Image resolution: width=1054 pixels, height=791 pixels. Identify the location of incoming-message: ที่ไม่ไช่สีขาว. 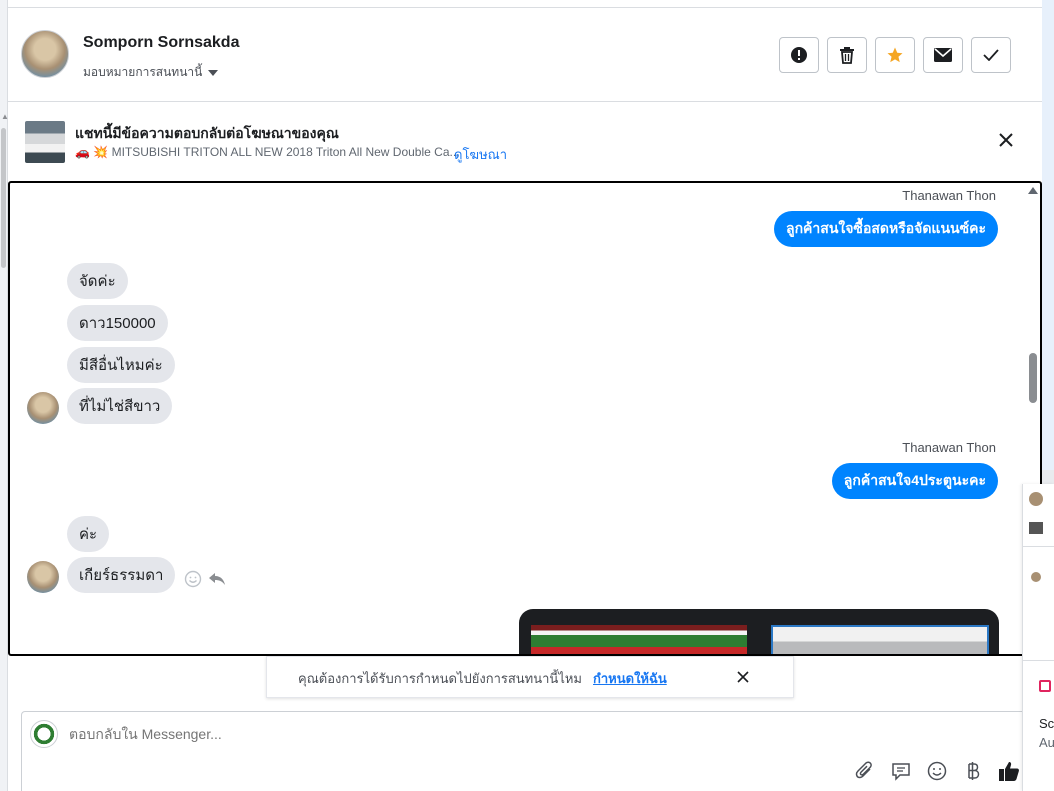
(120, 406).